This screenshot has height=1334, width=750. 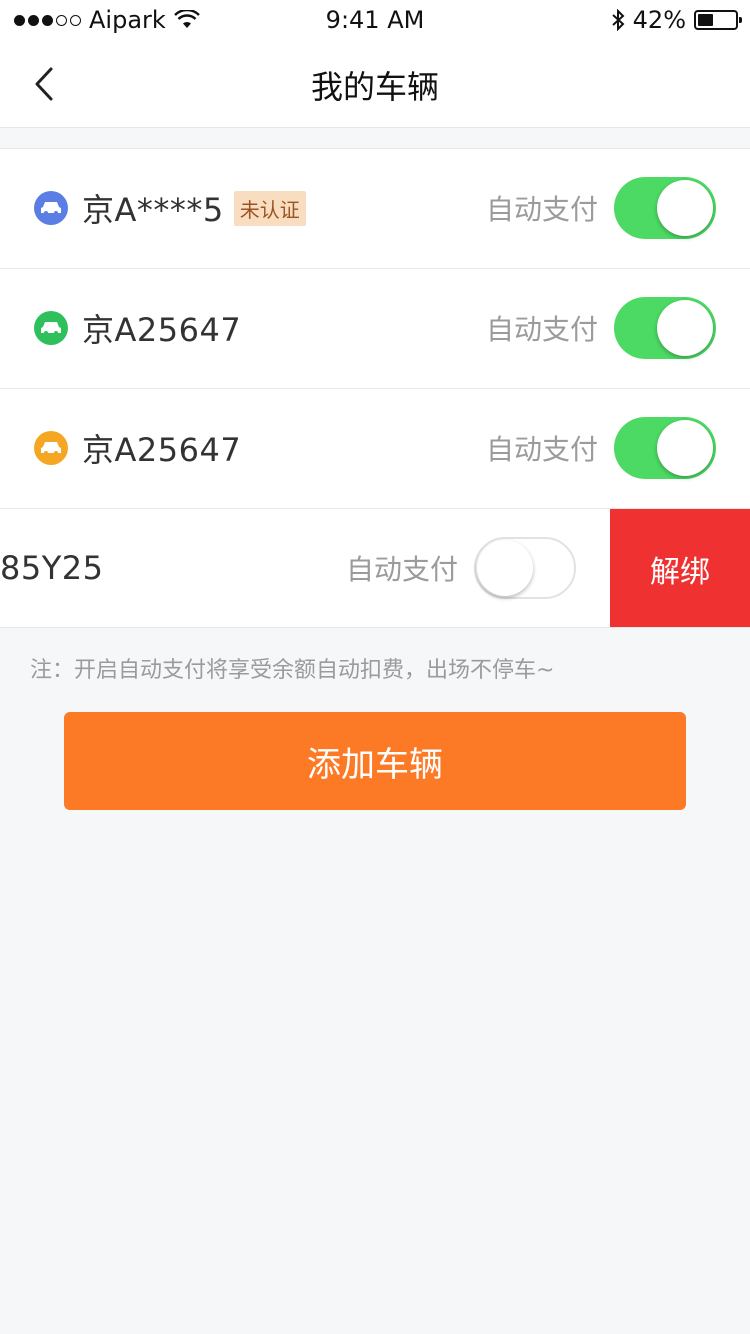 What do you see at coordinates (269, 208) in the screenshot?
I see `unverified-badge: 未认证` at bounding box center [269, 208].